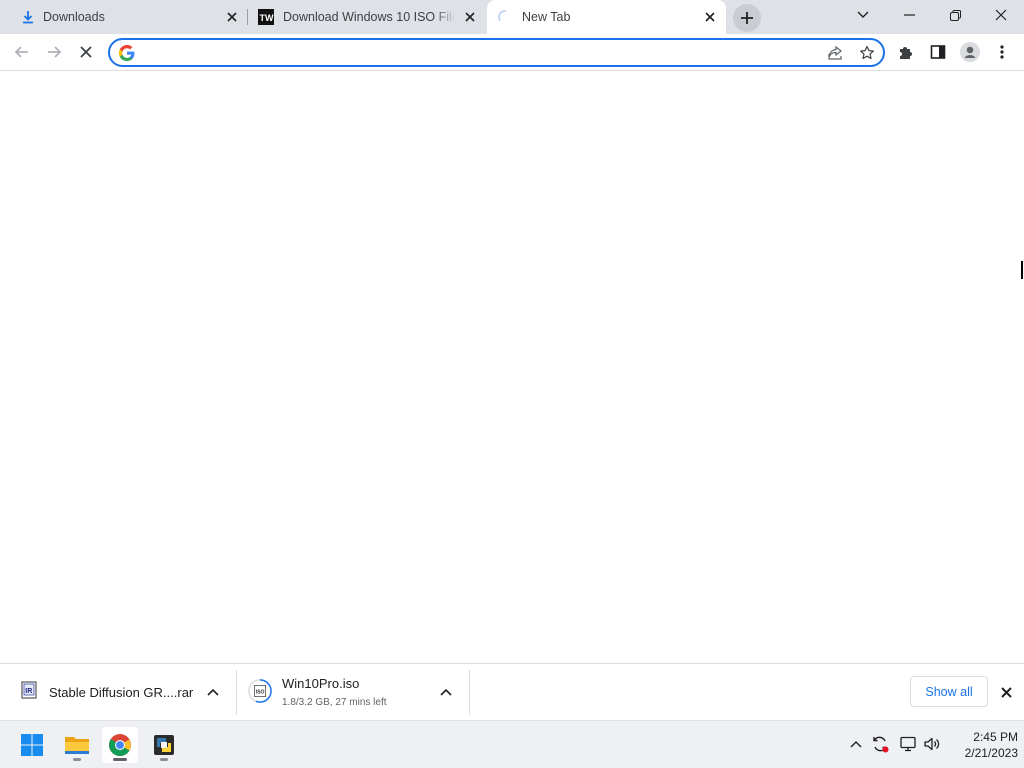  I want to click on tw-site-icon: TW, so click(266, 17).